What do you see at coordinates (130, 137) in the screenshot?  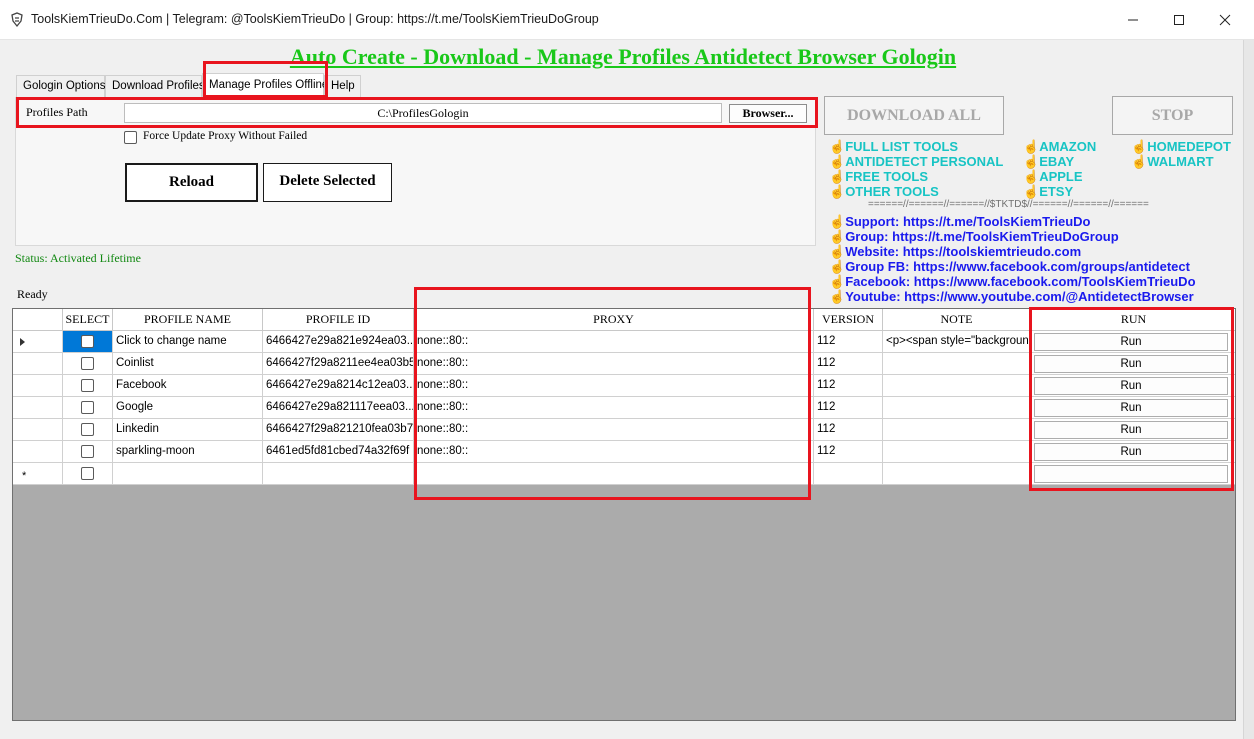 I see `force-update-proxy-checkbox` at bounding box center [130, 137].